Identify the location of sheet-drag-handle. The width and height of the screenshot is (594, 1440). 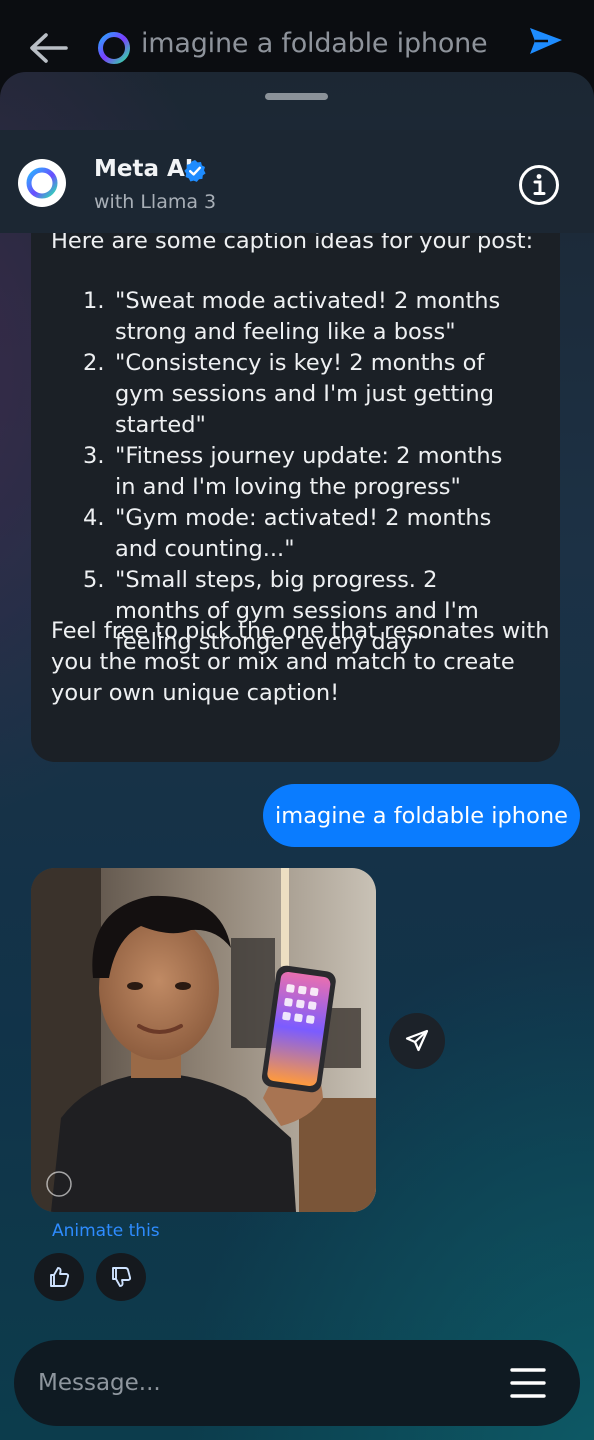
(296, 96).